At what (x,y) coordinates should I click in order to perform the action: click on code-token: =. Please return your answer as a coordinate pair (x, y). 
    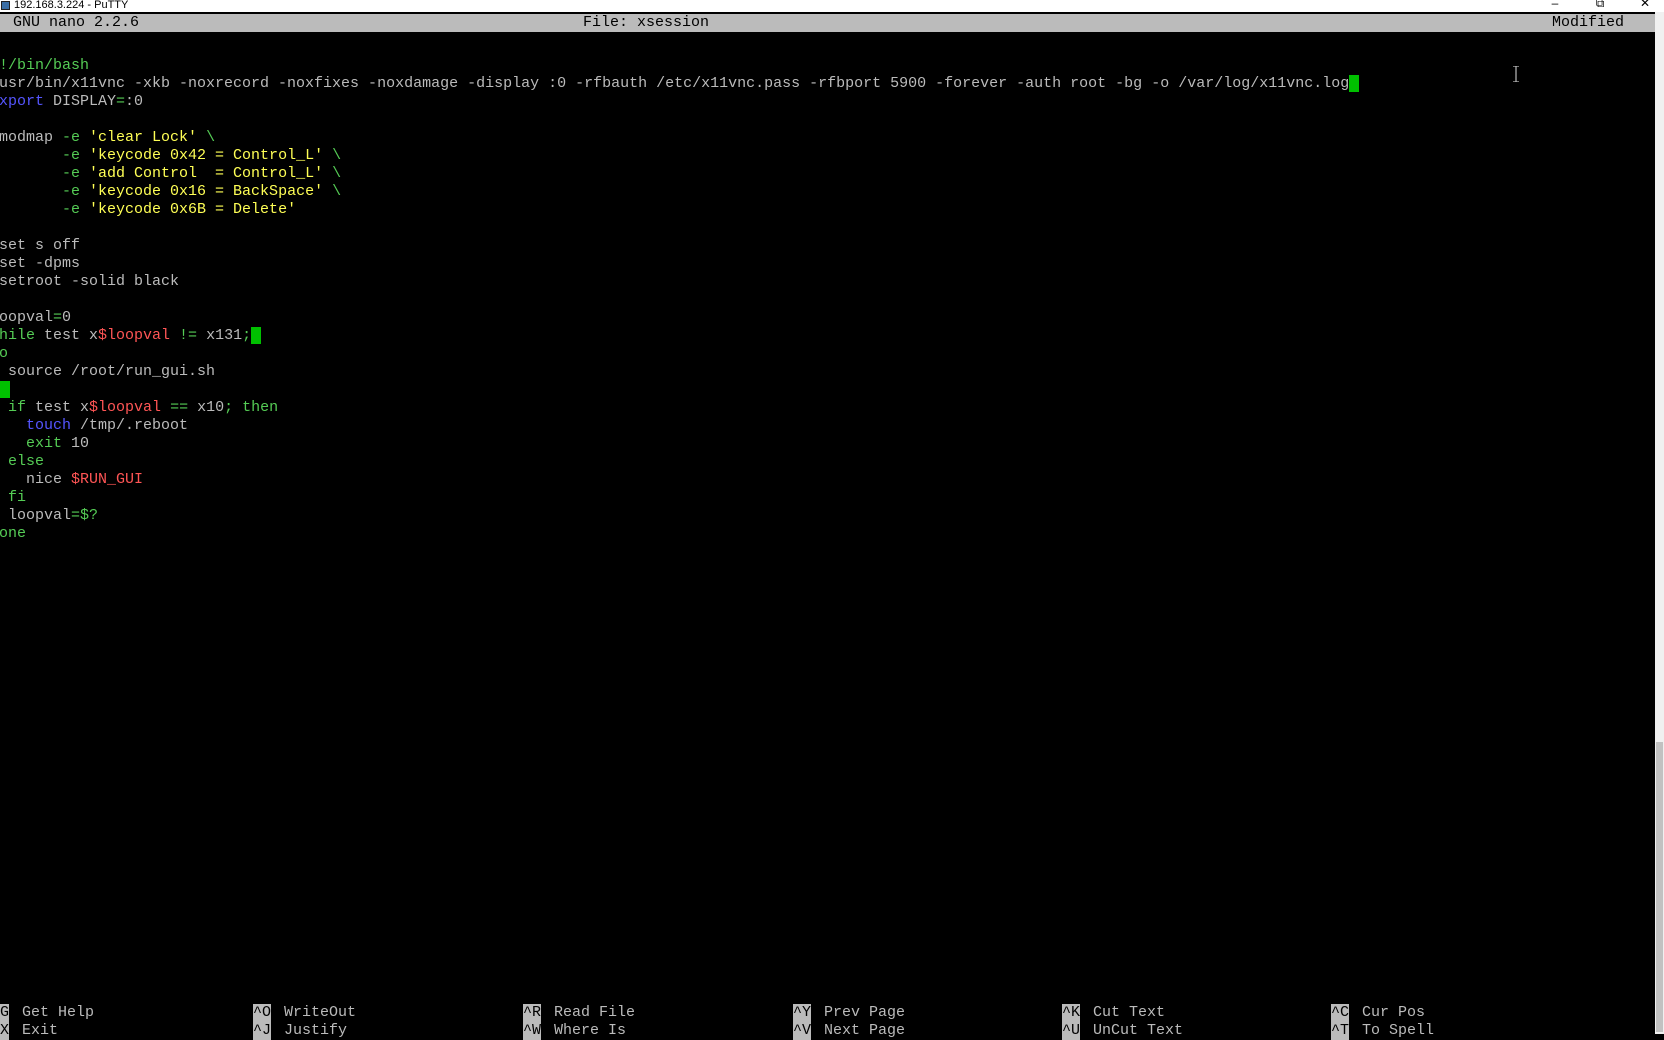
    Looking at the image, I should click on (121, 101).